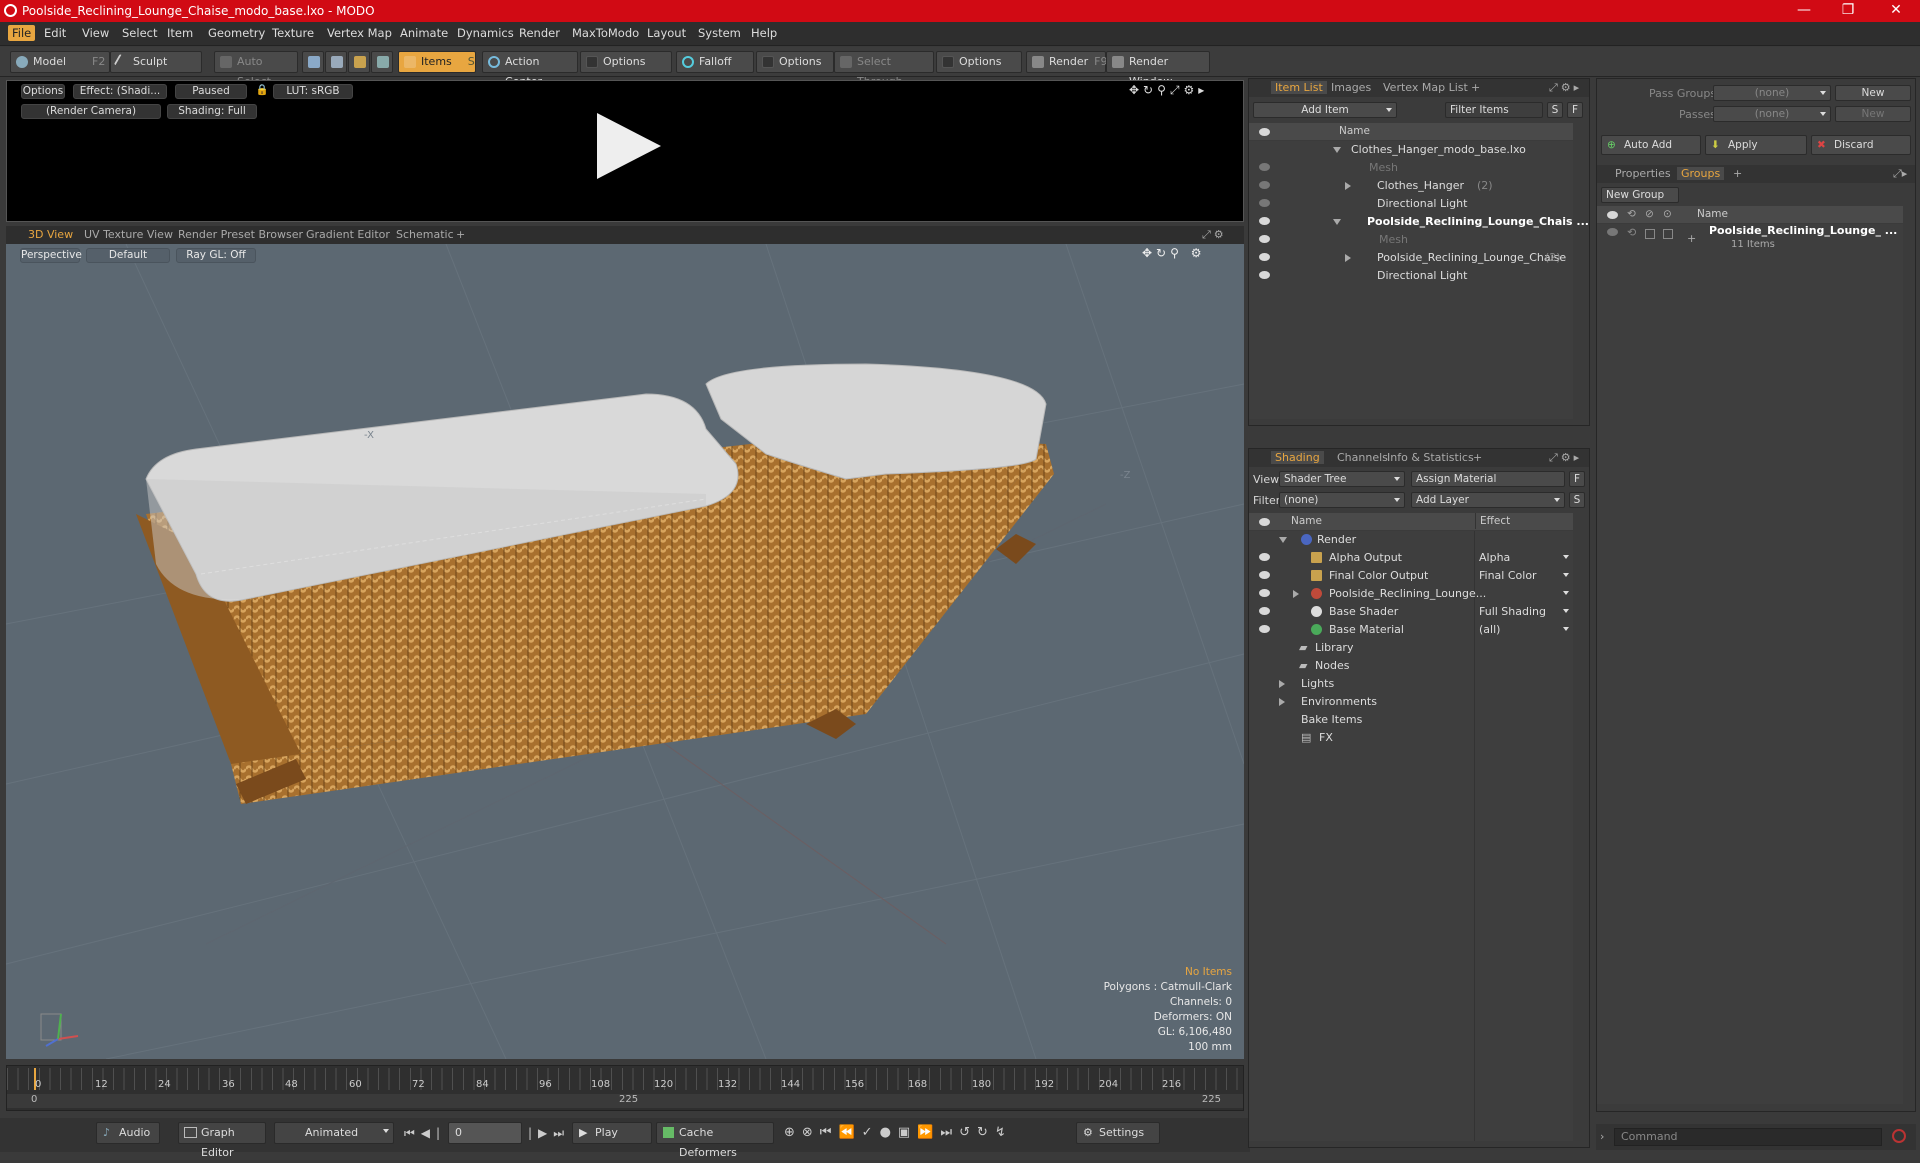 Image resolution: width=1920 pixels, height=1163 pixels. What do you see at coordinates (1555, 110) in the screenshot?
I see `filter-s-button: S` at bounding box center [1555, 110].